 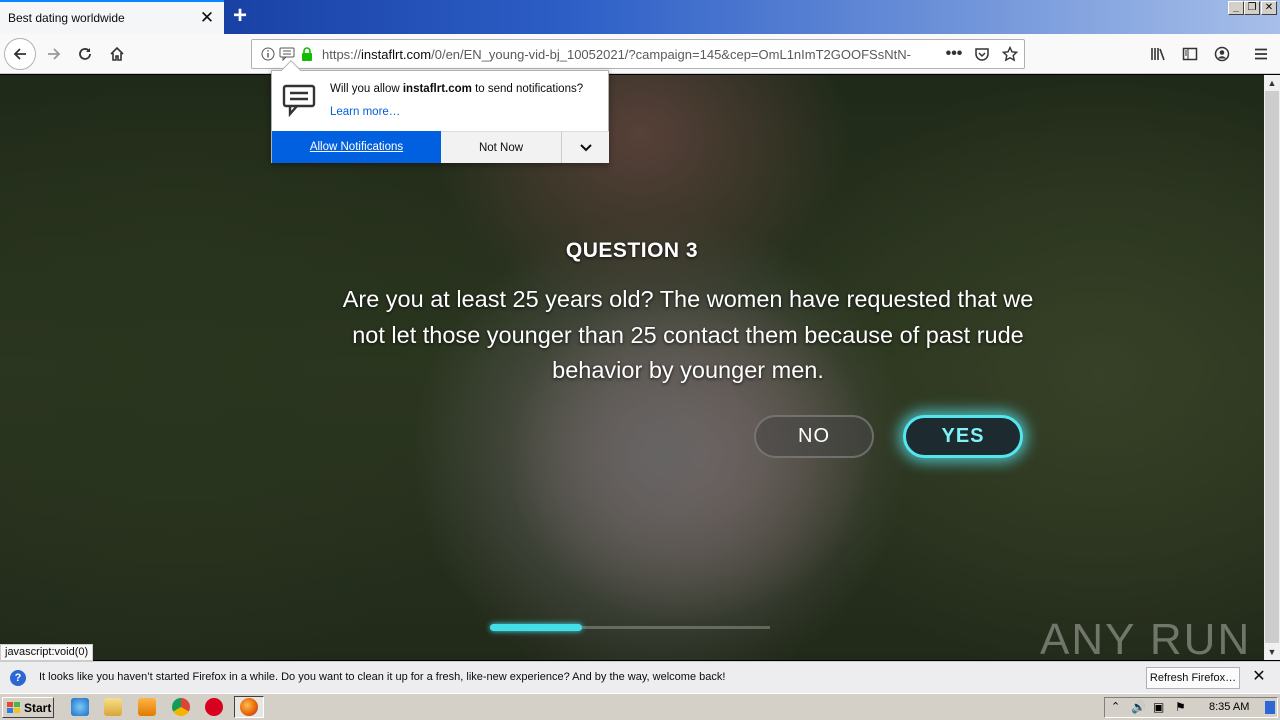 What do you see at coordinates (1272, 652) in the screenshot?
I see `scroll-down-arrow-icon: ▼` at bounding box center [1272, 652].